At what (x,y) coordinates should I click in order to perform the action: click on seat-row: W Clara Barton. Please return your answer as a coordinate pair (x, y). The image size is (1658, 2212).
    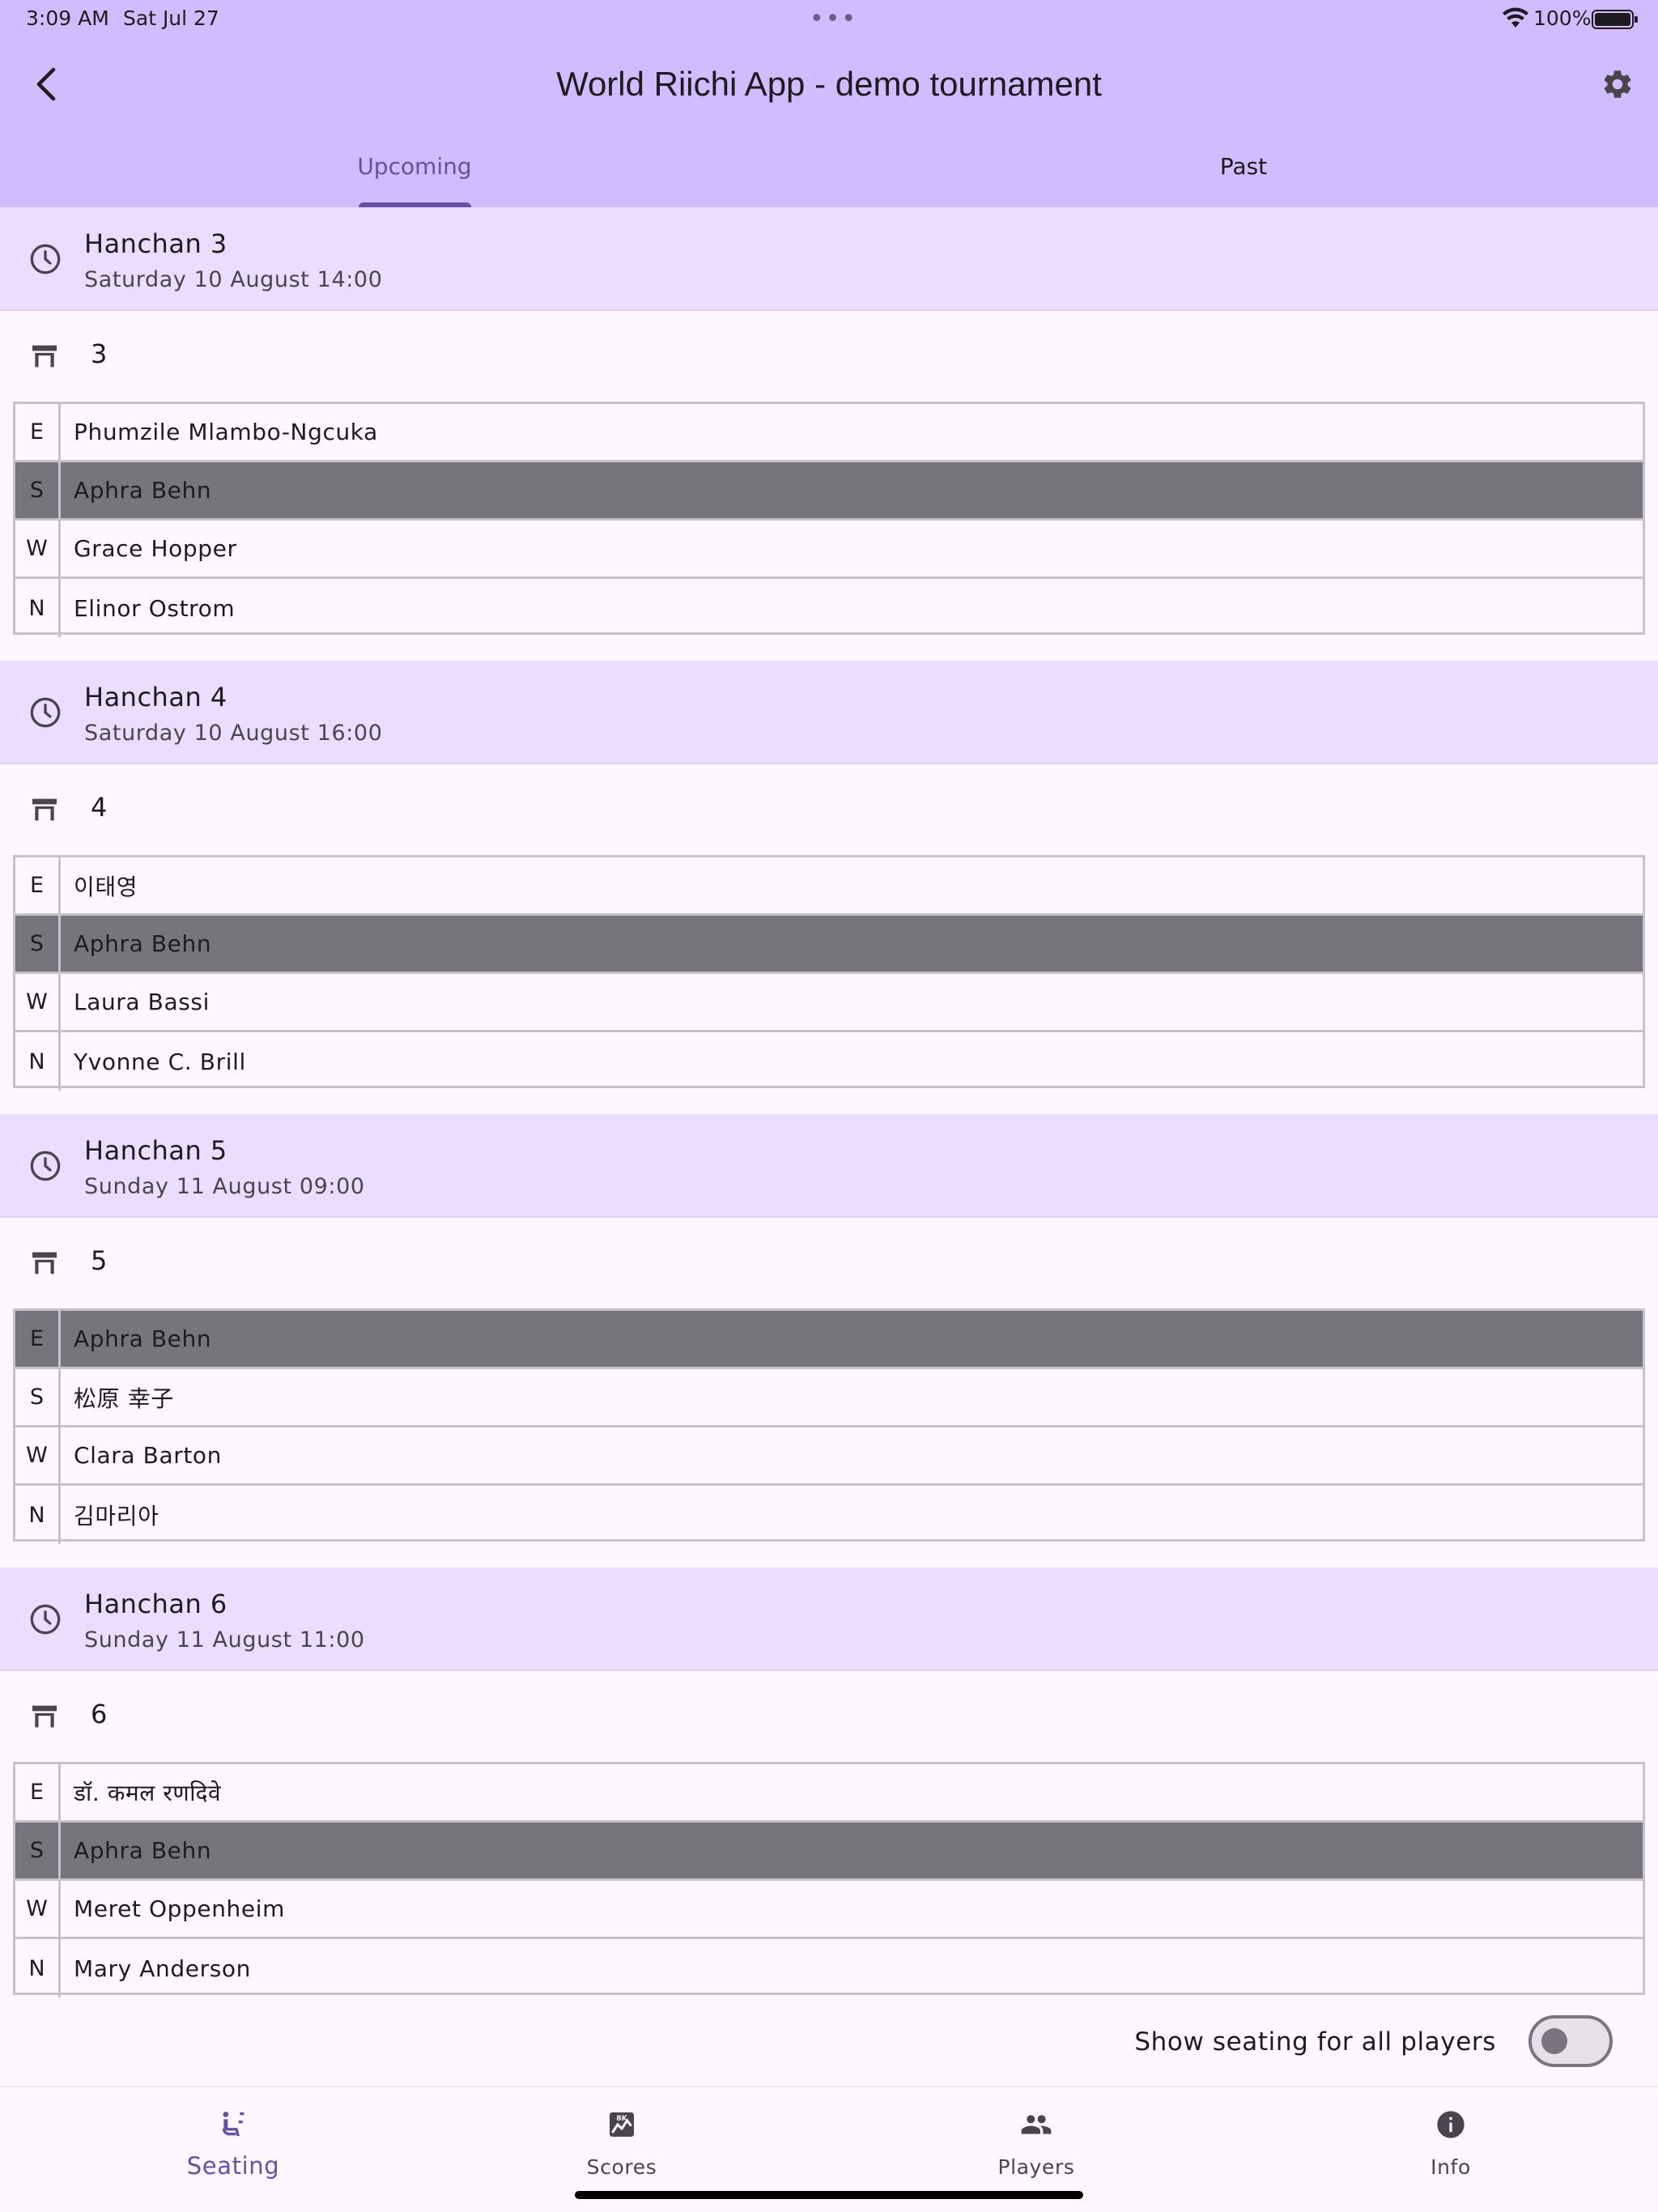
    Looking at the image, I should click on (829, 1456).